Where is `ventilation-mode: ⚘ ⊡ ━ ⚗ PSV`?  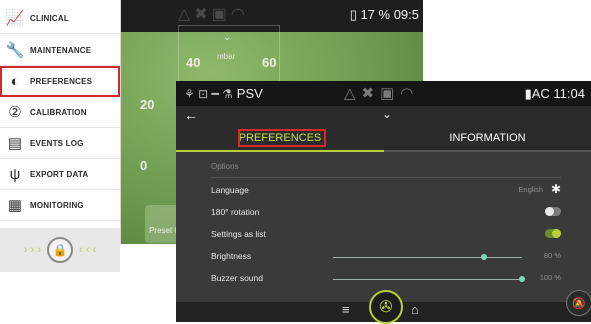 ventilation-mode: ⚘ ⊡ ━ ⚗ PSV is located at coordinates (223, 93).